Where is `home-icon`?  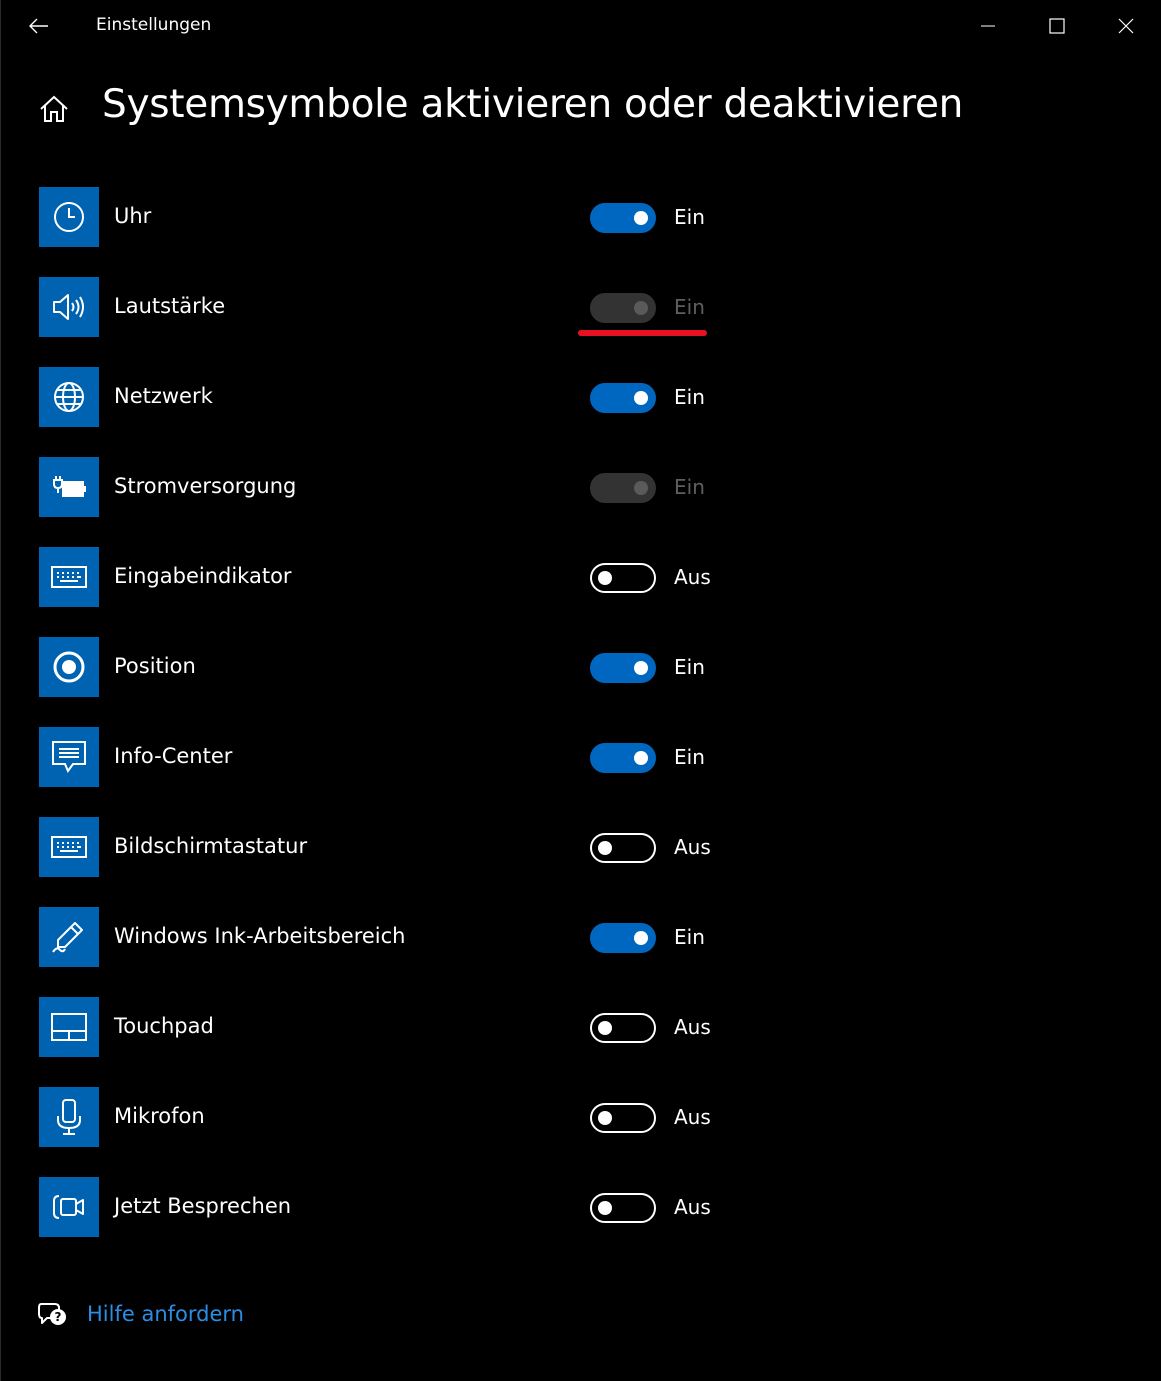
home-icon is located at coordinates (54, 108).